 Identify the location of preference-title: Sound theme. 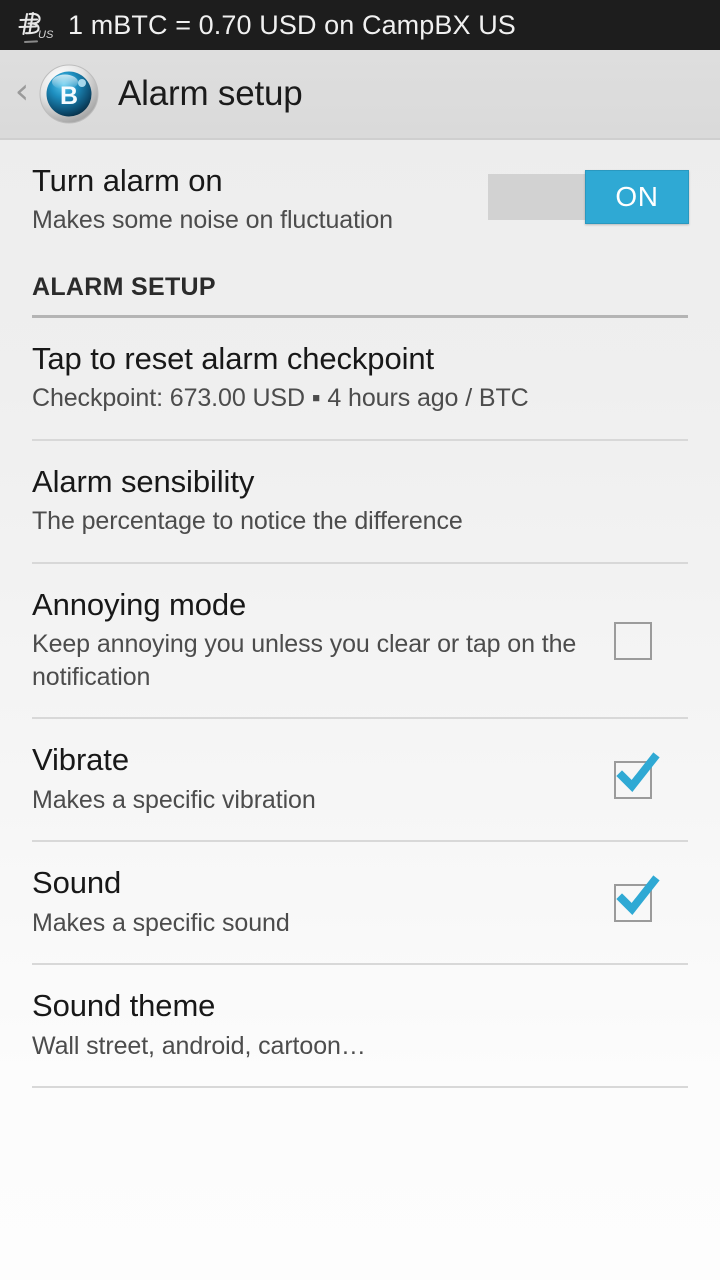
(124, 1006).